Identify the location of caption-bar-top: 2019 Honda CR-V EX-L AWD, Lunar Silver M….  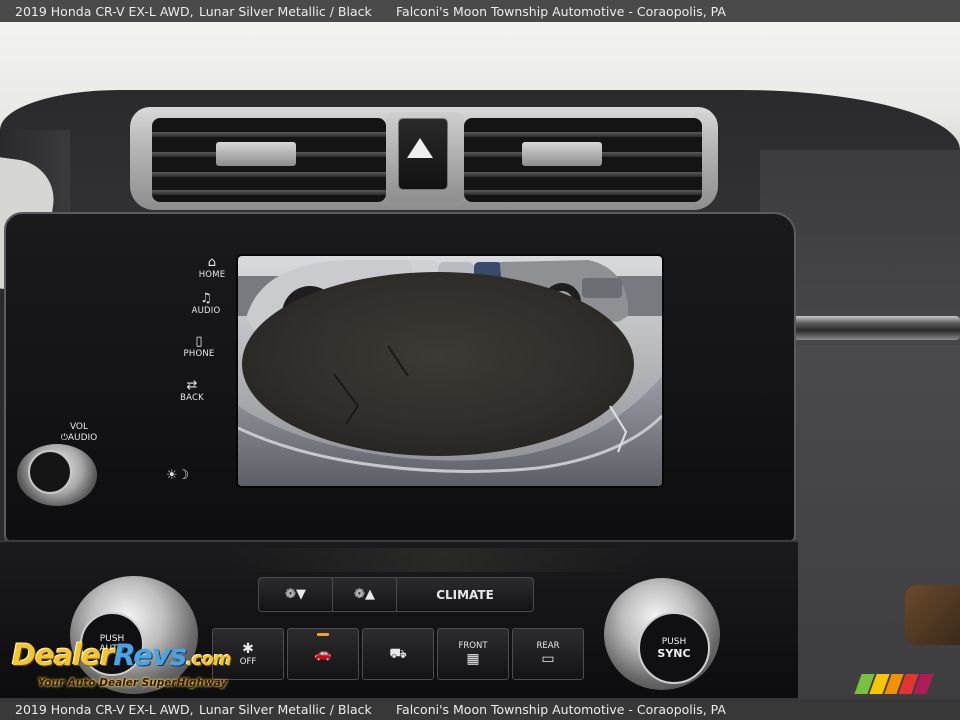
(480, 11).